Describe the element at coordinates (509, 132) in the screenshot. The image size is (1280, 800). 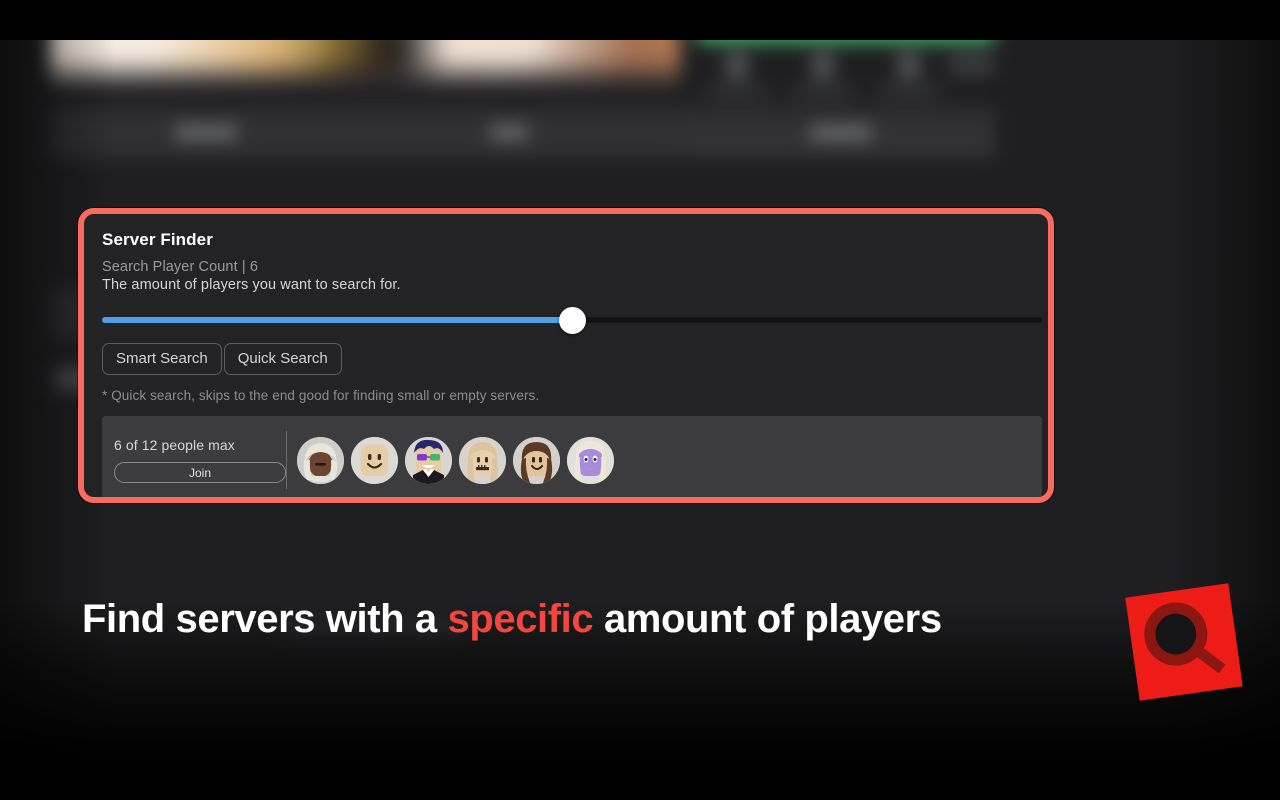
I see `tab-store` at that location.